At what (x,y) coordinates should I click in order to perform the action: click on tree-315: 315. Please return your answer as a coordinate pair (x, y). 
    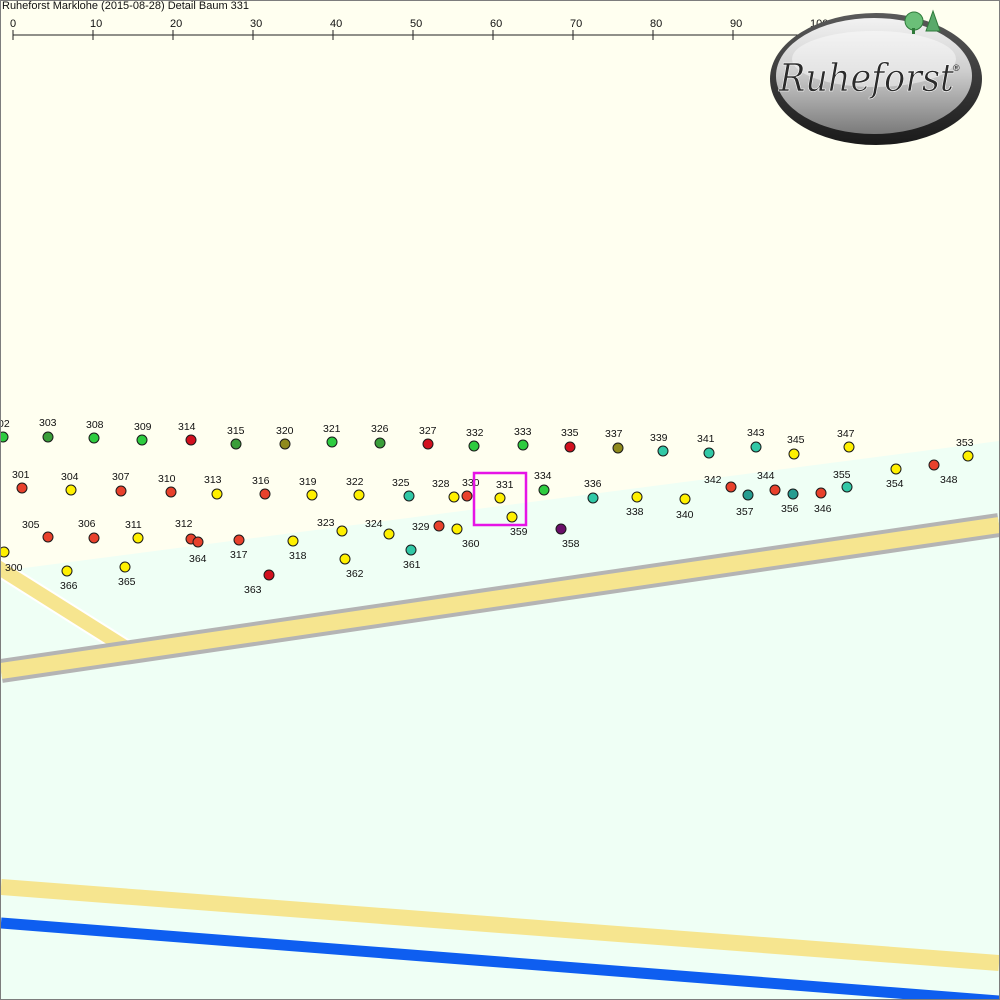
    Looking at the image, I should click on (236, 437).